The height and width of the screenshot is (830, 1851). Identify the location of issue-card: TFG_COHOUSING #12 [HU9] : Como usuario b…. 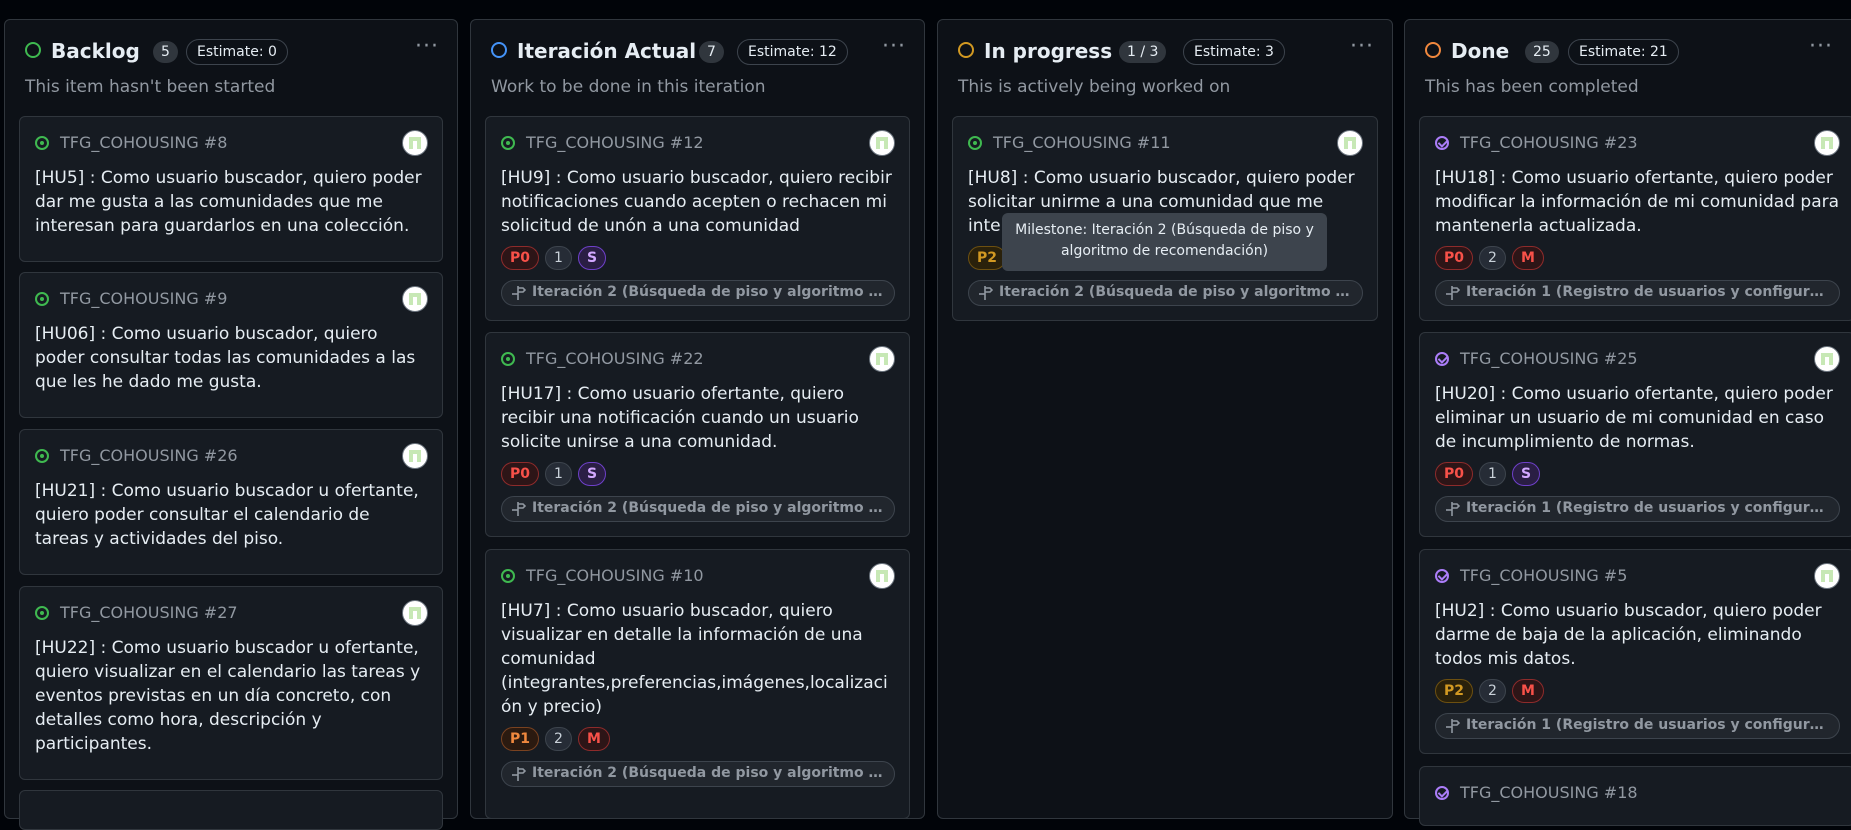
(697, 218).